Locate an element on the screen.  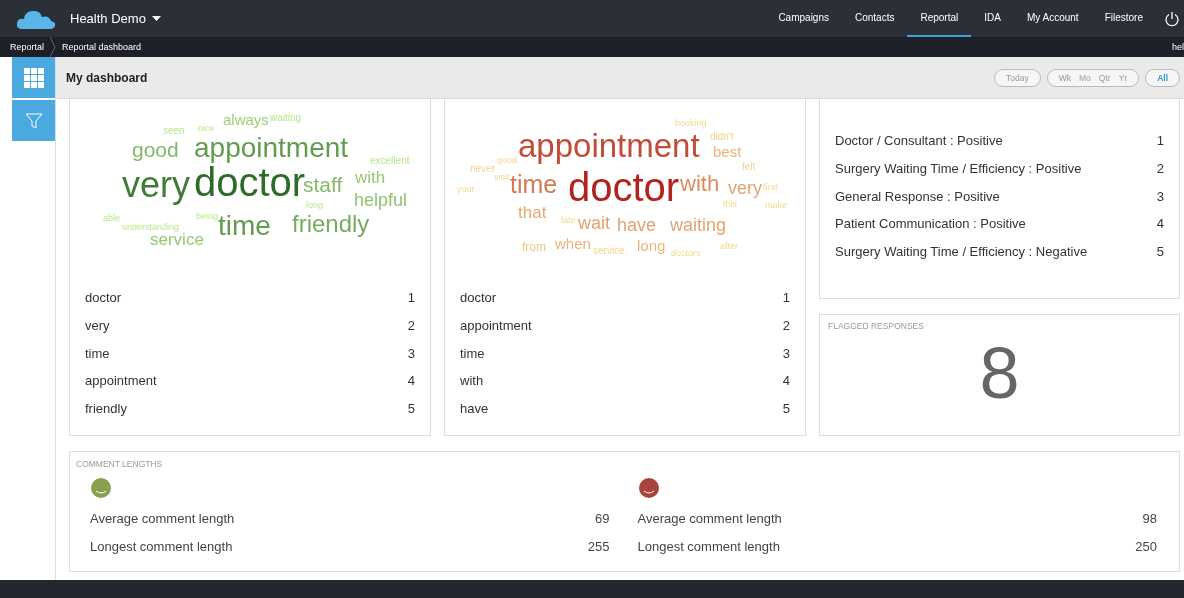
cloud-word: felt is located at coordinates (749, 167).